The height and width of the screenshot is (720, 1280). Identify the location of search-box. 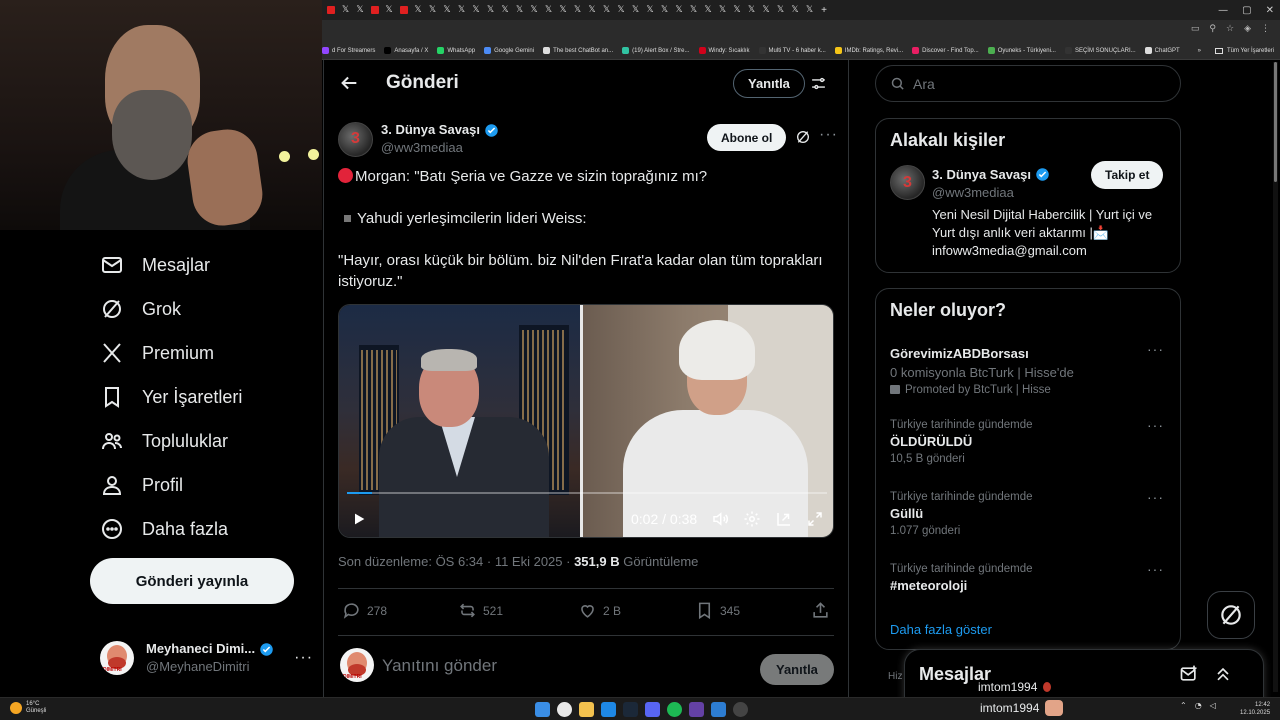
(1028, 83).